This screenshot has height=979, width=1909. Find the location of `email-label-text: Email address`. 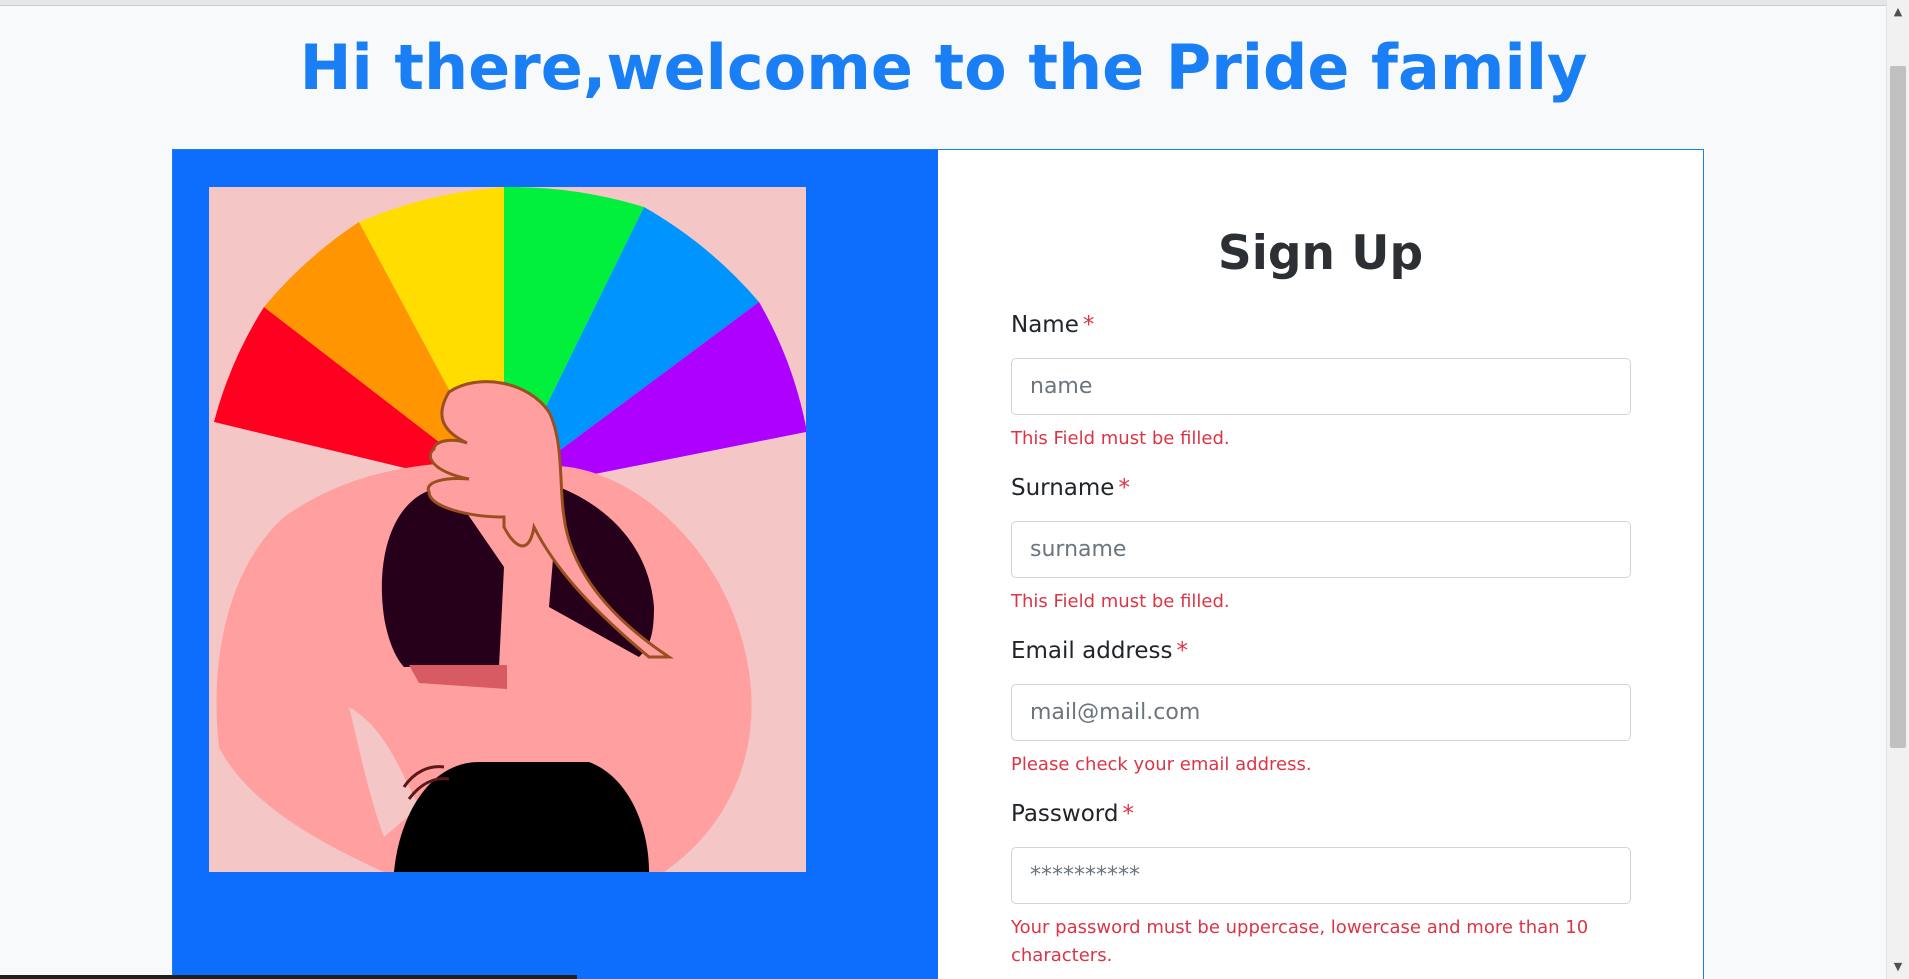

email-label-text: Email address is located at coordinates (1092, 651).